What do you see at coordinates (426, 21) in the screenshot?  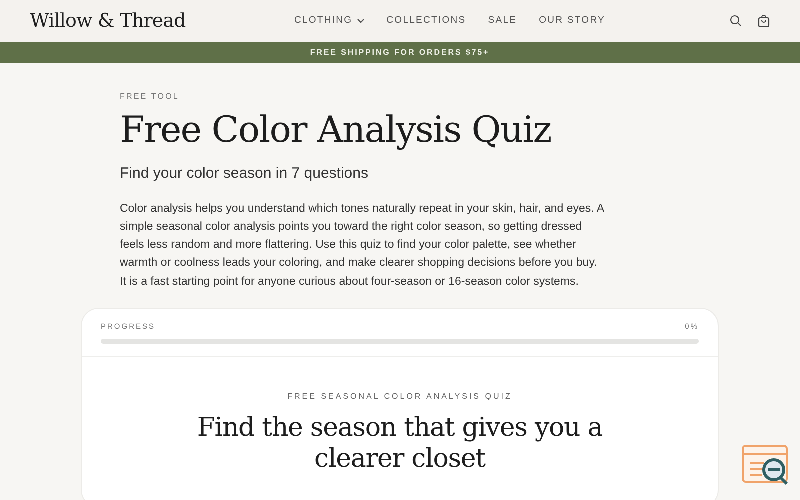 I see `nav-link: COLLECTIONS` at bounding box center [426, 21].